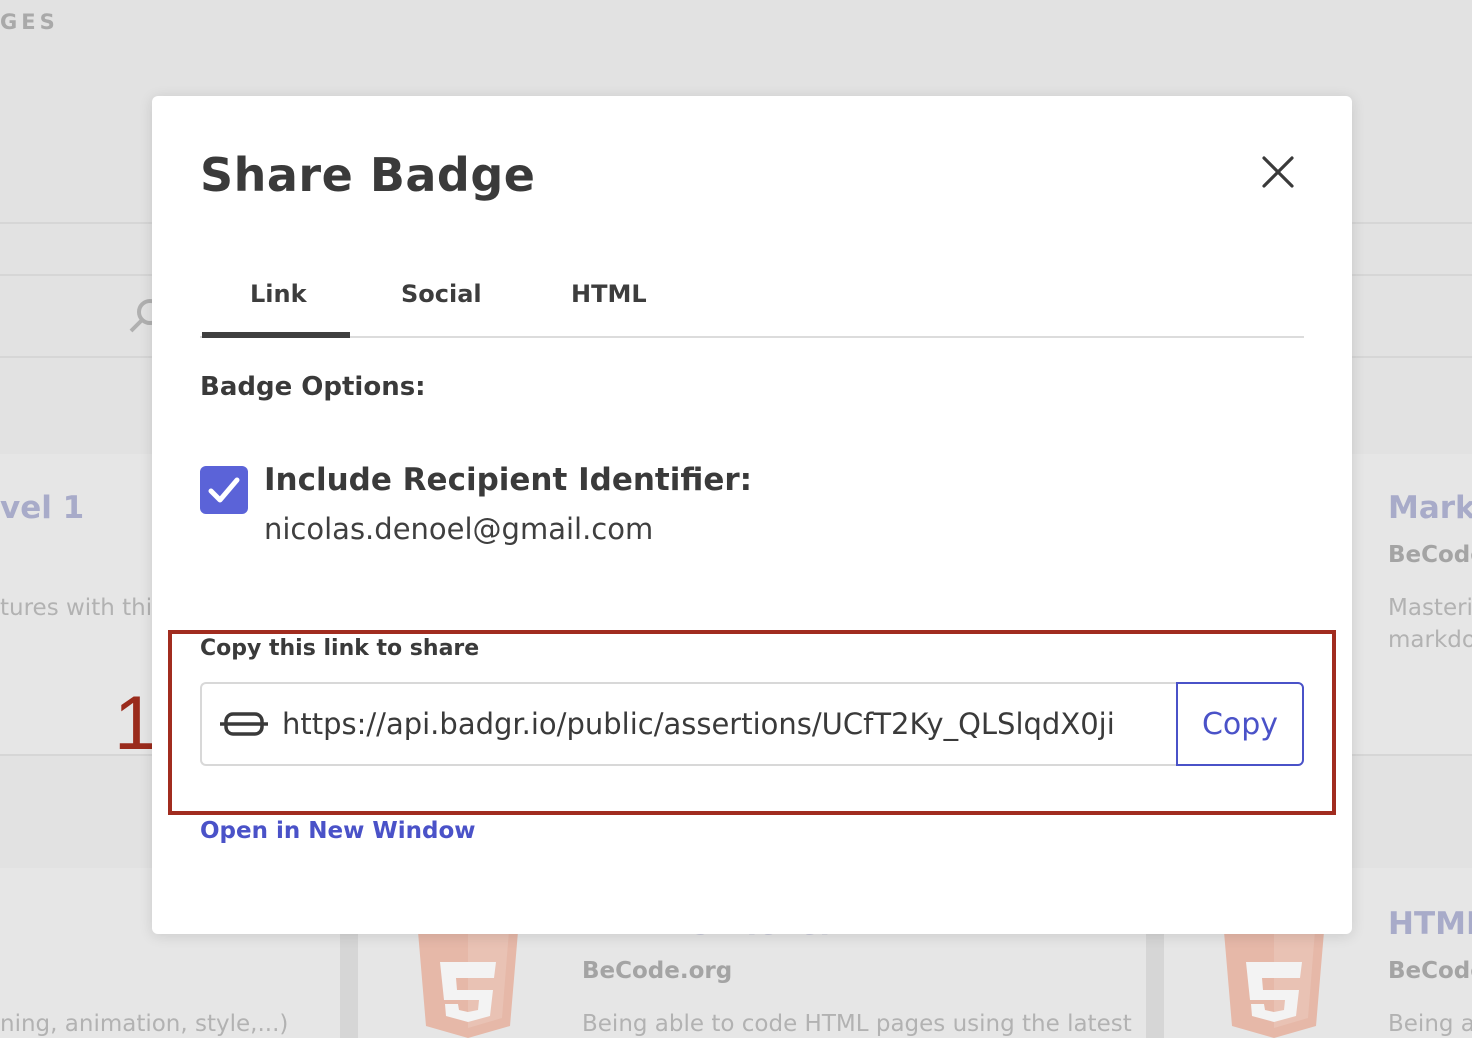 The image size is (1472, 1038). What do you see at coordinates (657, 971) in the screenshot?
I see `background-card-issuer: BeCode.org` at bounding box center [657, 971].